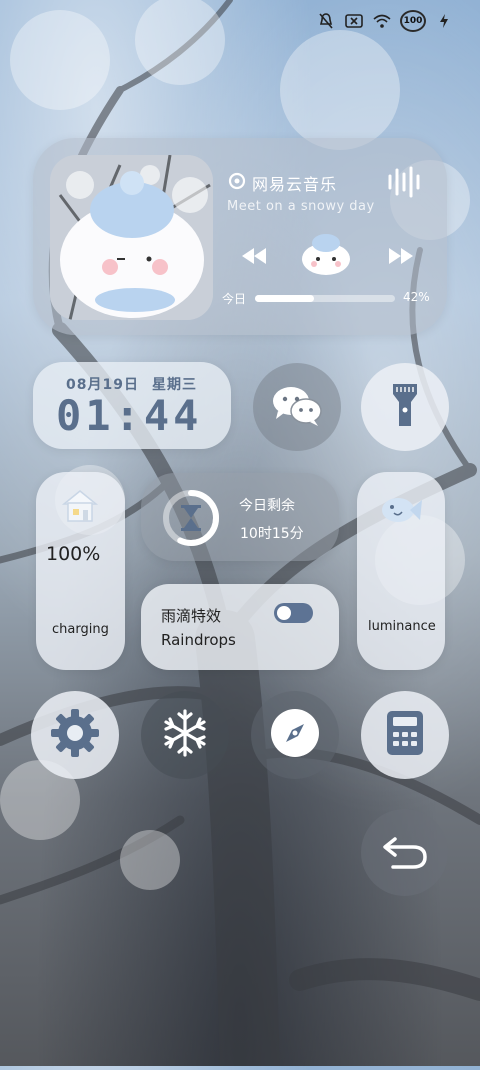 This screenshot has height=1070, width=480. Describe the element at coordinates (237, 183) in the screenshot. I see `netease-logo-icon` at that location.